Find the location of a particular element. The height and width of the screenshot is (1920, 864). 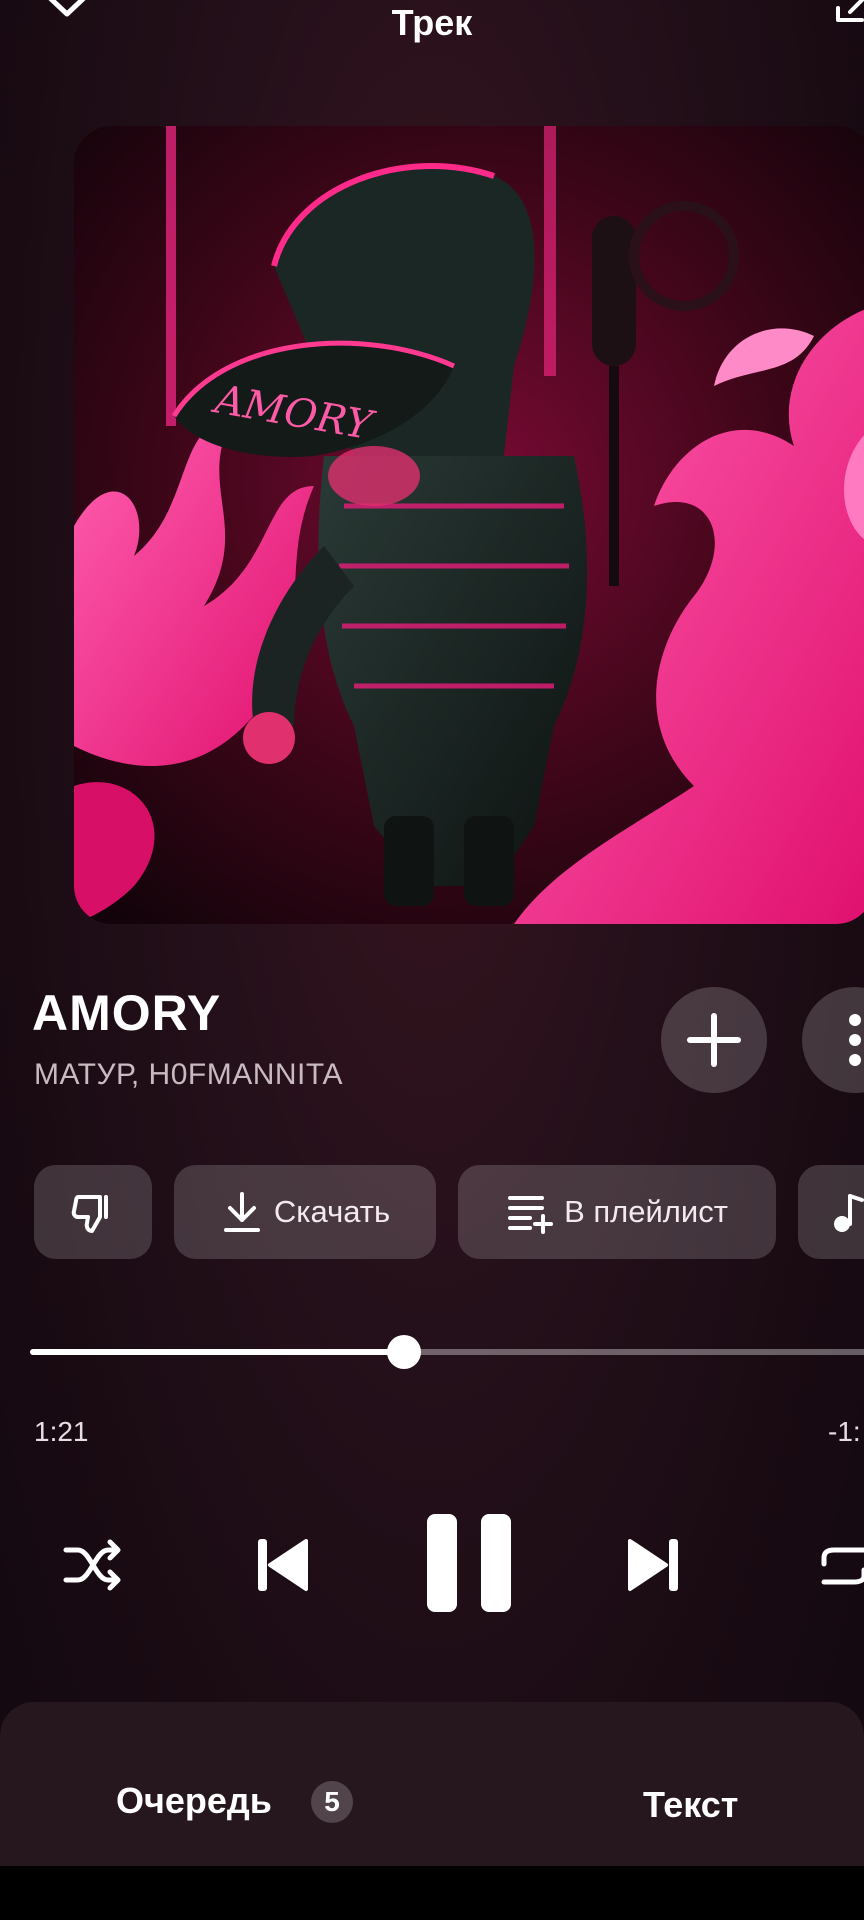

track-artist: МАТУР, H0FMANNITA is located at coordinates (188, 1075).